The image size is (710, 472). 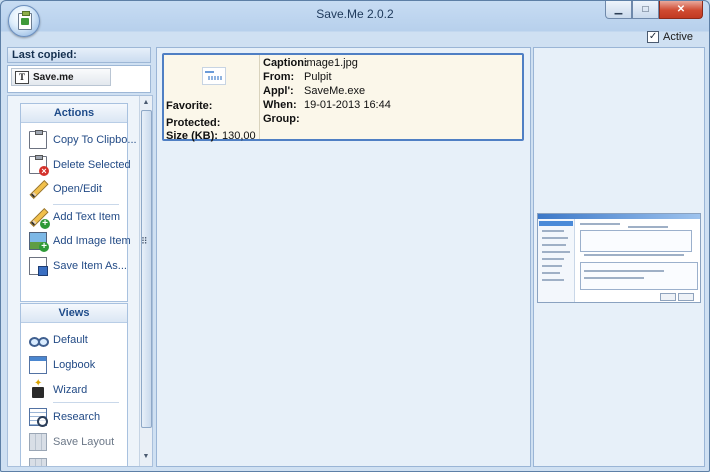 I want to click on action-label: Open/Edit, so click(x=77, y=189).